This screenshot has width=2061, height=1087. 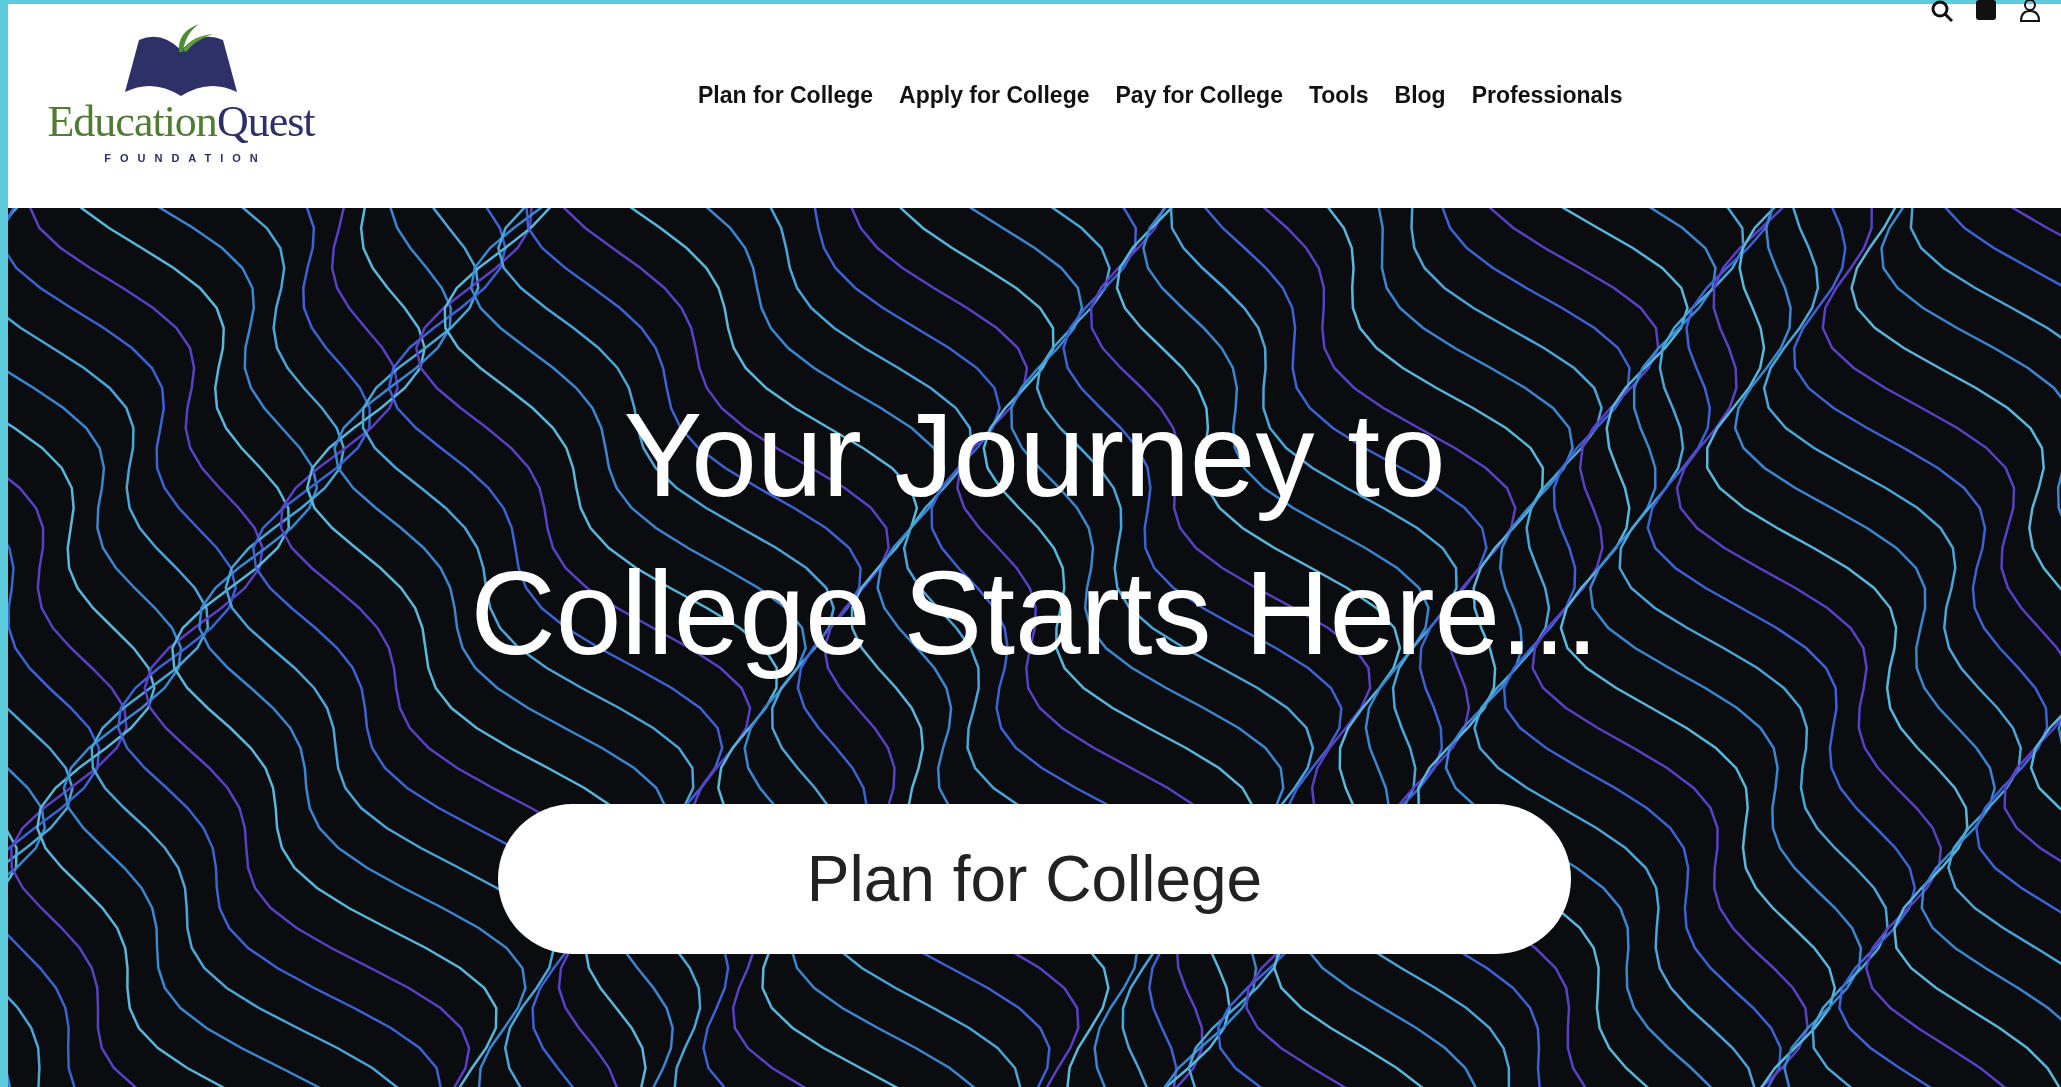 What do you see at coordinates (1420, 95) in the screenshot?
I see `nav-link: Blog` at bounding box center [1420, 95].